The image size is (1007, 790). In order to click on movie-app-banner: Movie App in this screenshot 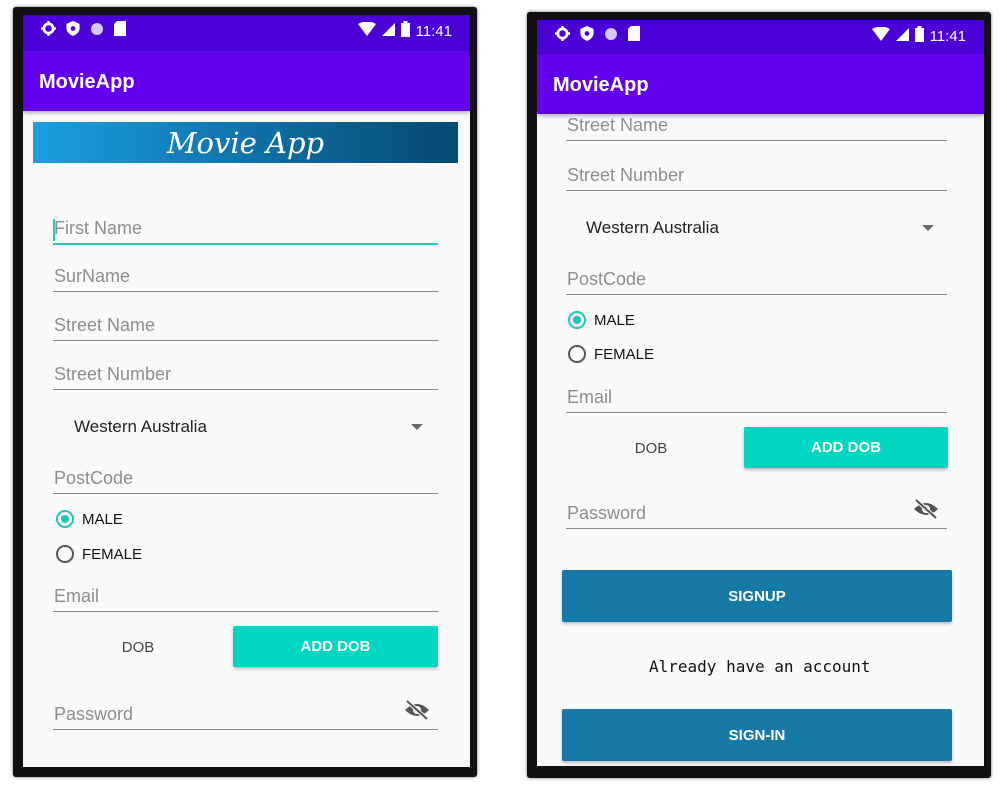, I will do `click(245, 142)`.